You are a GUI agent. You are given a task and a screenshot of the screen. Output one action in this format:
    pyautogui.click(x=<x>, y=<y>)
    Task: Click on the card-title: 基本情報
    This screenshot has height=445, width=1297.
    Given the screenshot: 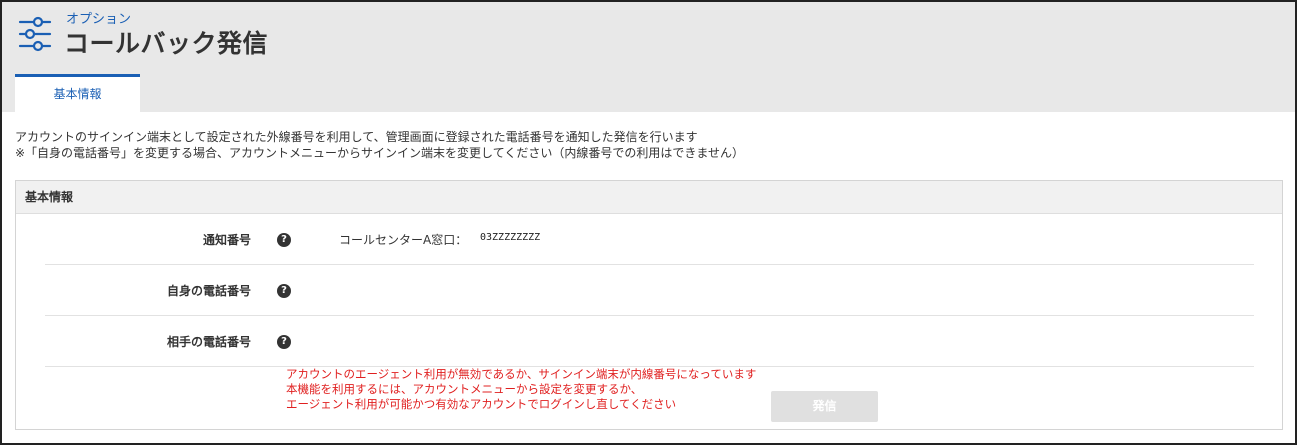 What is the action you would take?
    pyautogui.click(x=649, y=197)
    